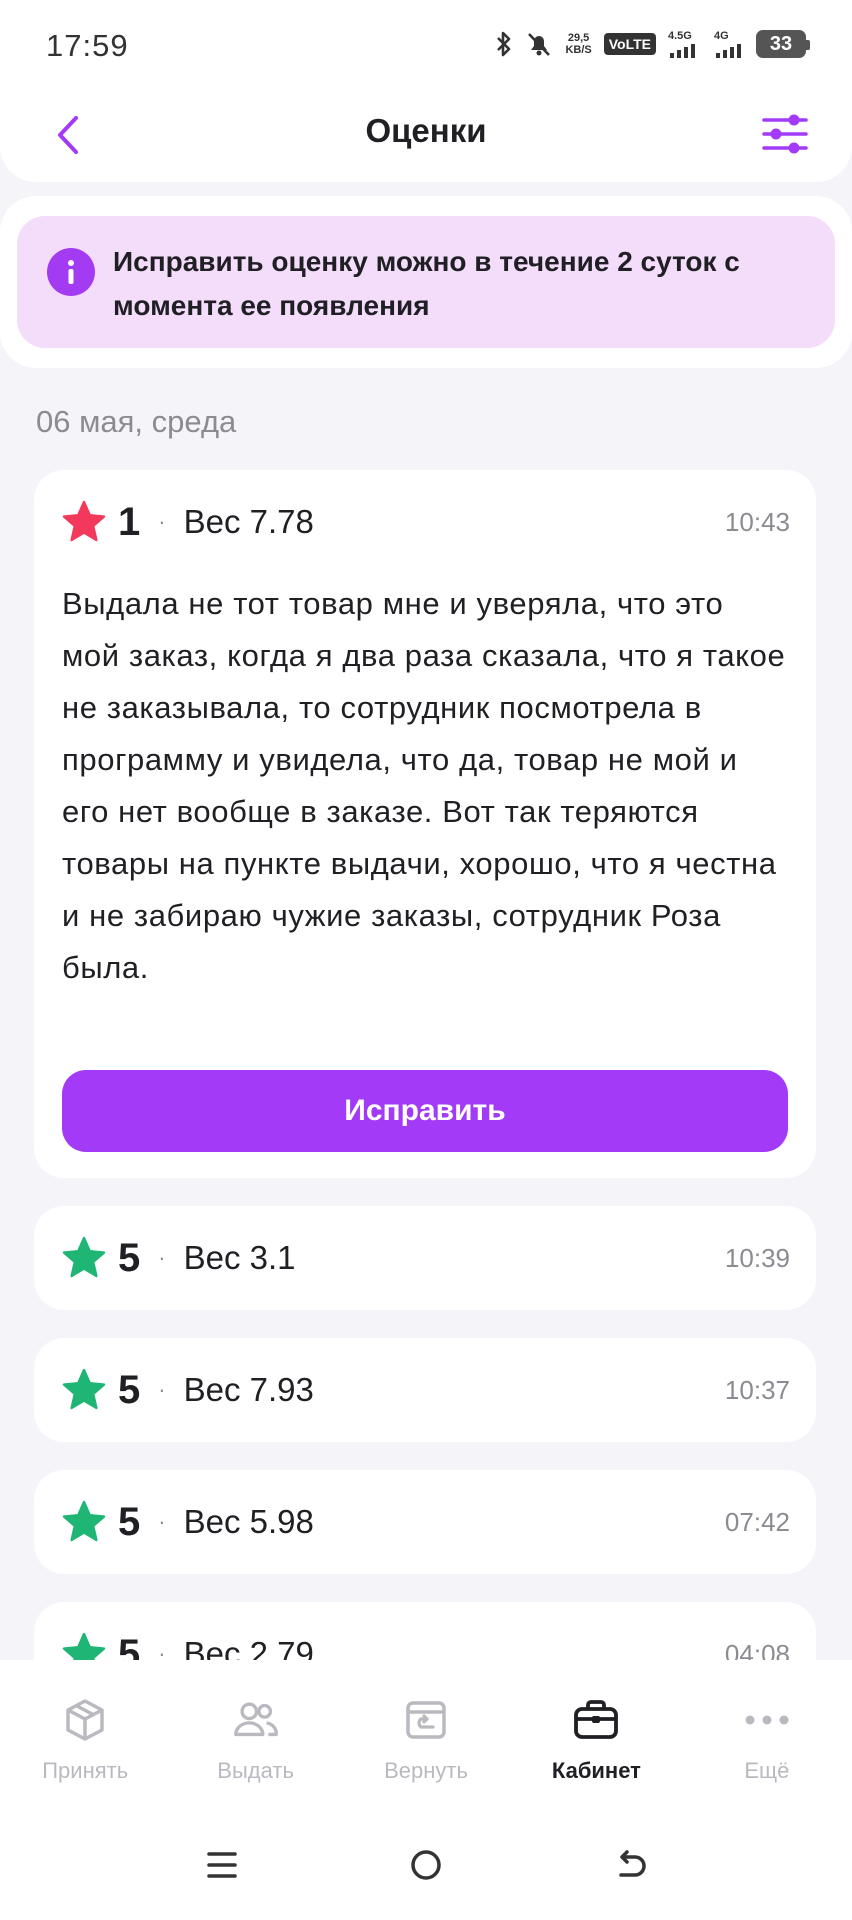  I want to click on nav-label: Ещё, so click(767, 1770).